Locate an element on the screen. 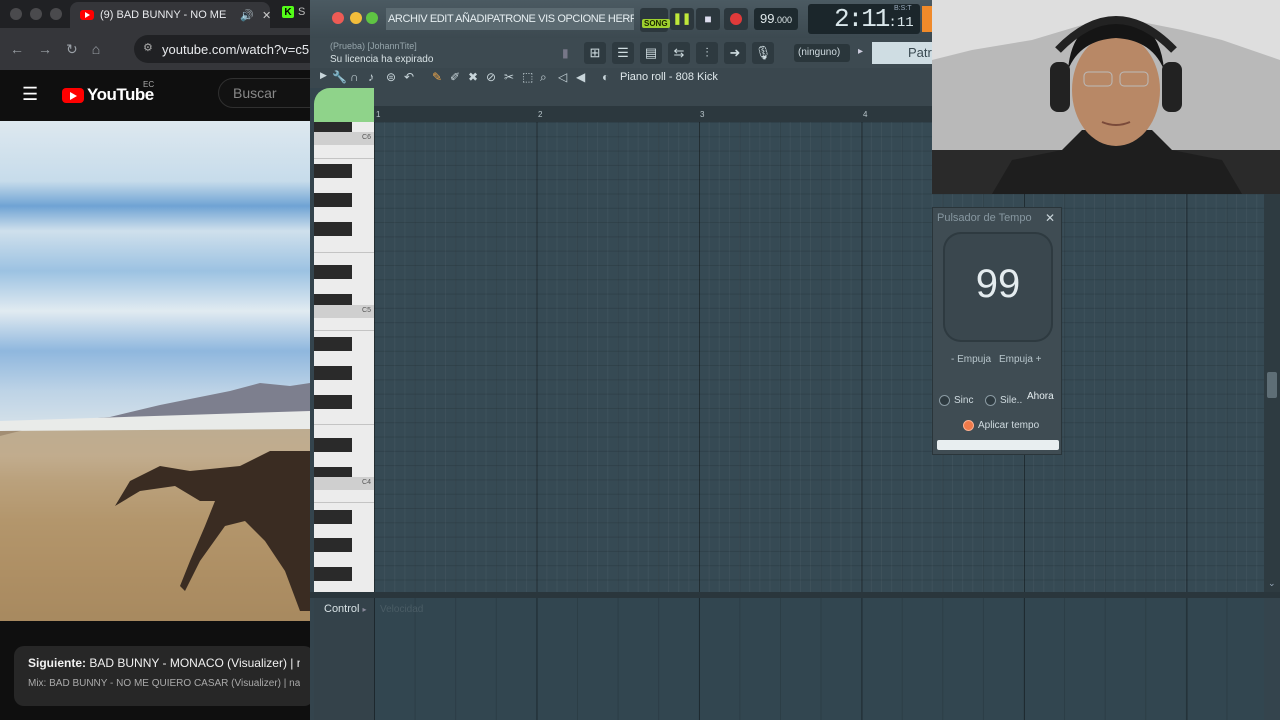  bar-number: 2 is located at coordinates (540, 114).